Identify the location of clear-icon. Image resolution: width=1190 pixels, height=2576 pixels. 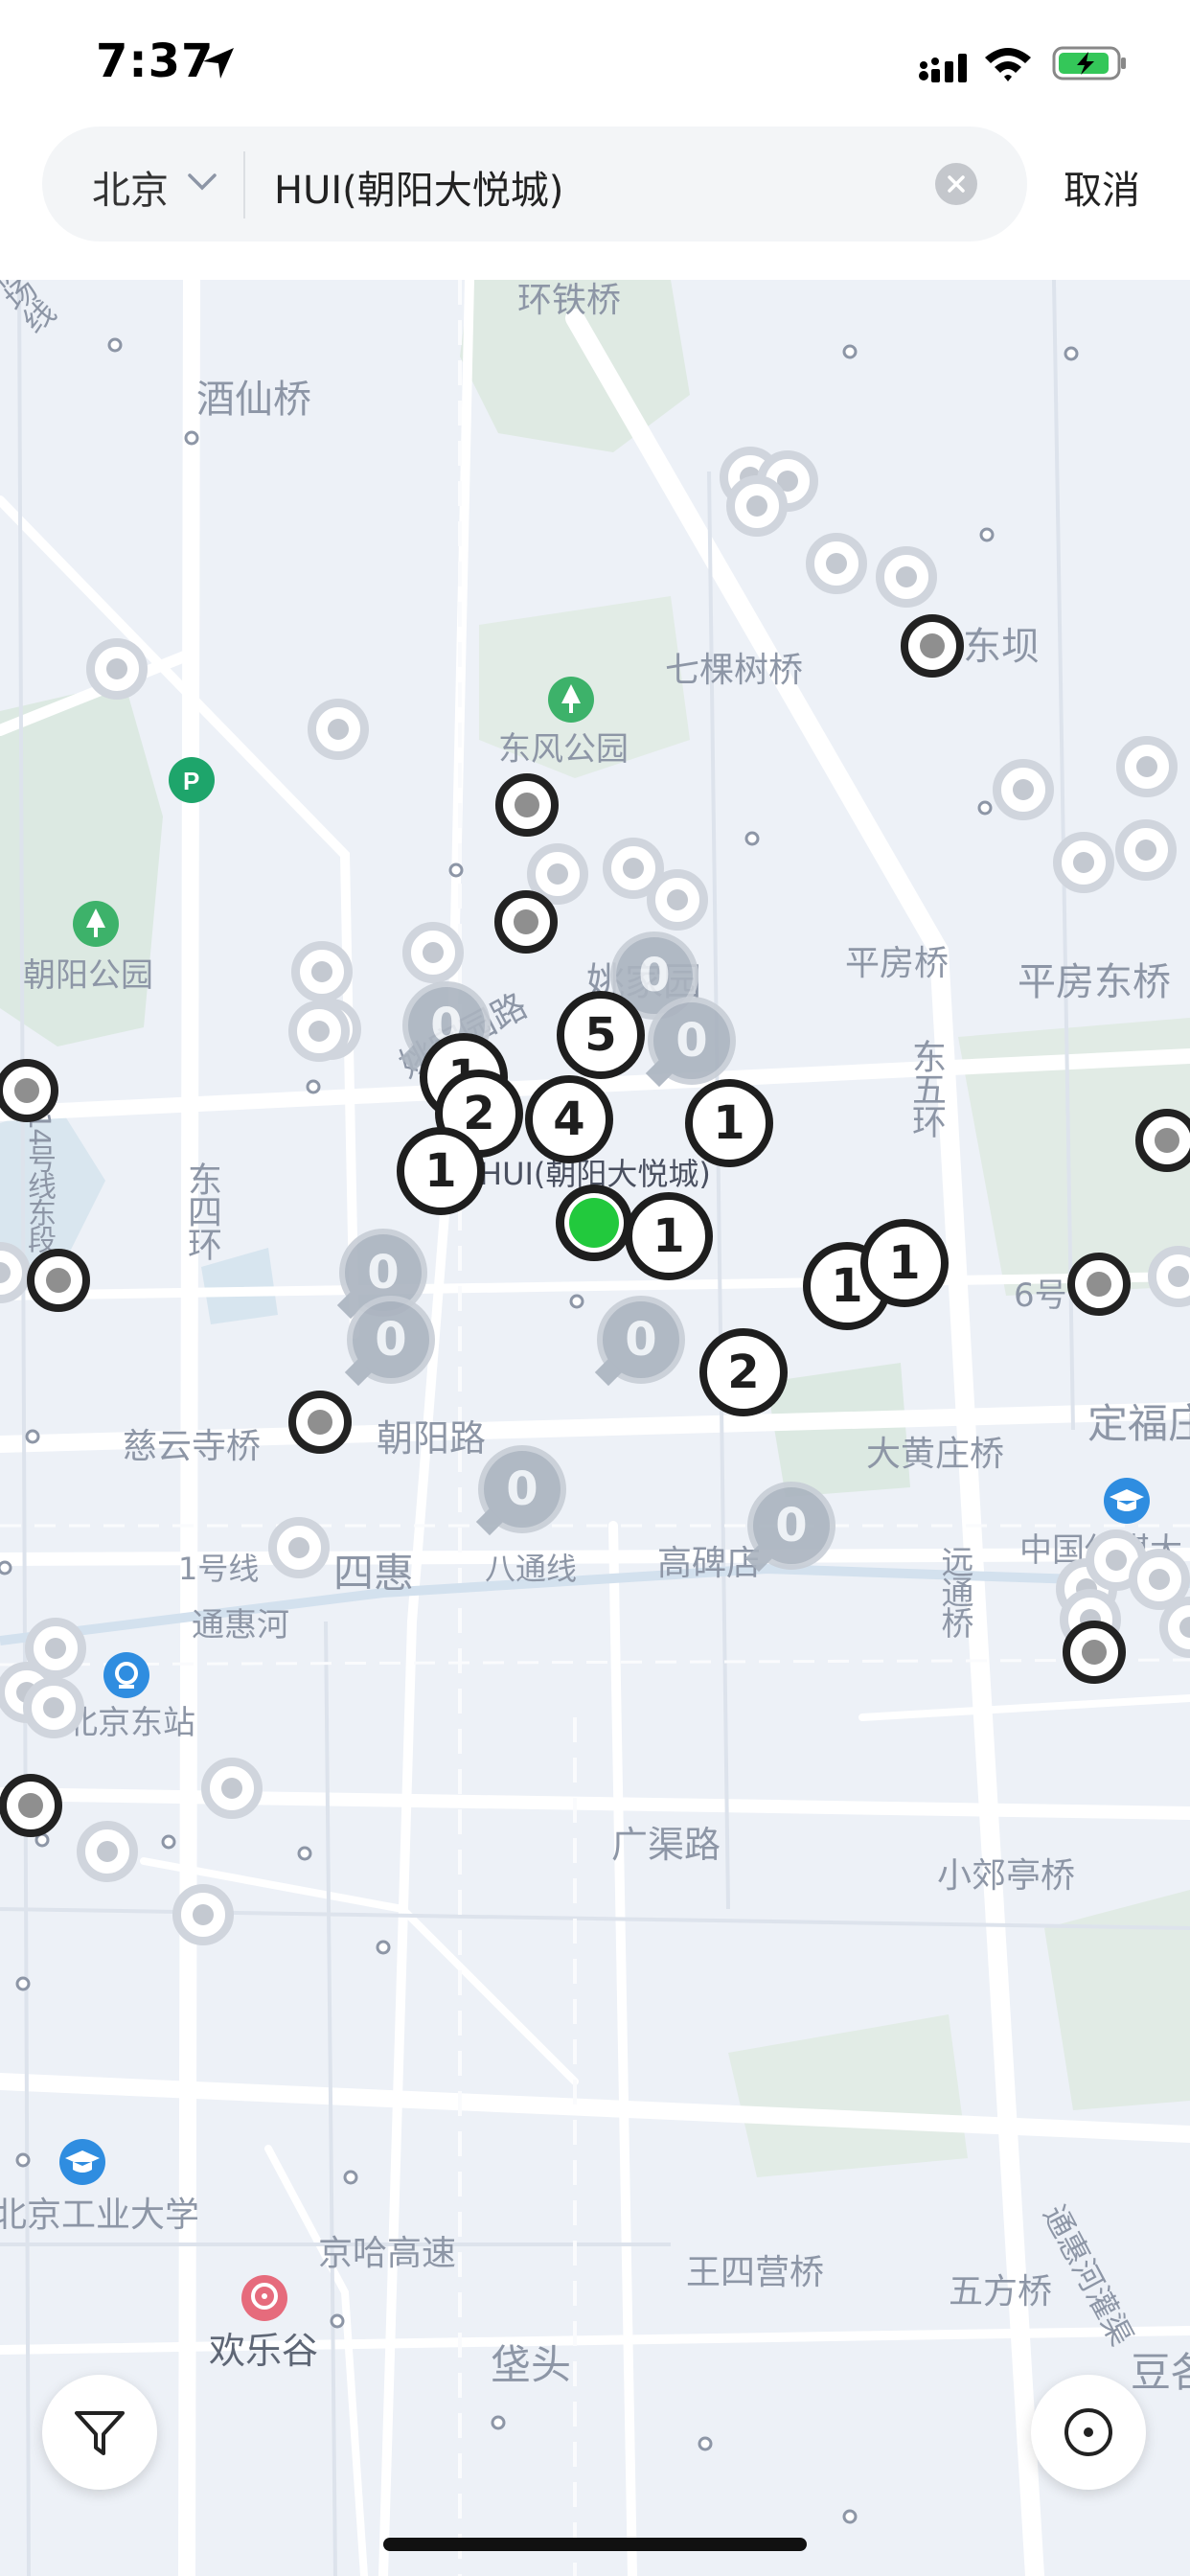
(956, 184).